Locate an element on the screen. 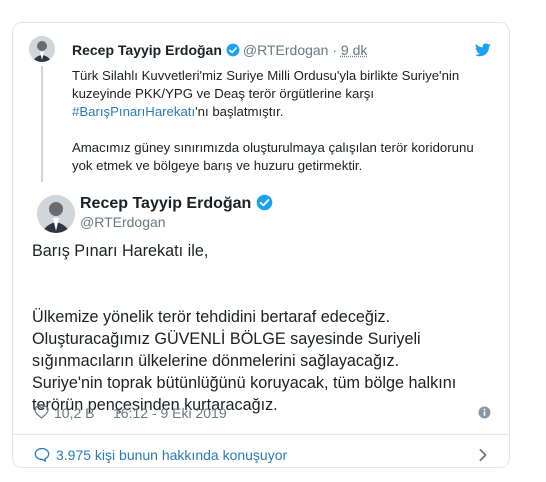 The width and height of the screenshot is (546, 482). quoted-author-name: Recep Tayyip Erdoğan is located at coordinates (147, 50).